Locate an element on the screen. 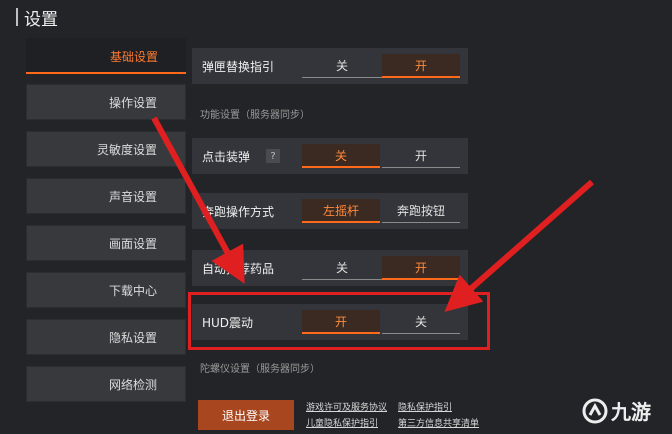 The width and height of the screenshot is (672, 434). sidebar-item-label: 画面设置 is located at coordinates (132, 243).